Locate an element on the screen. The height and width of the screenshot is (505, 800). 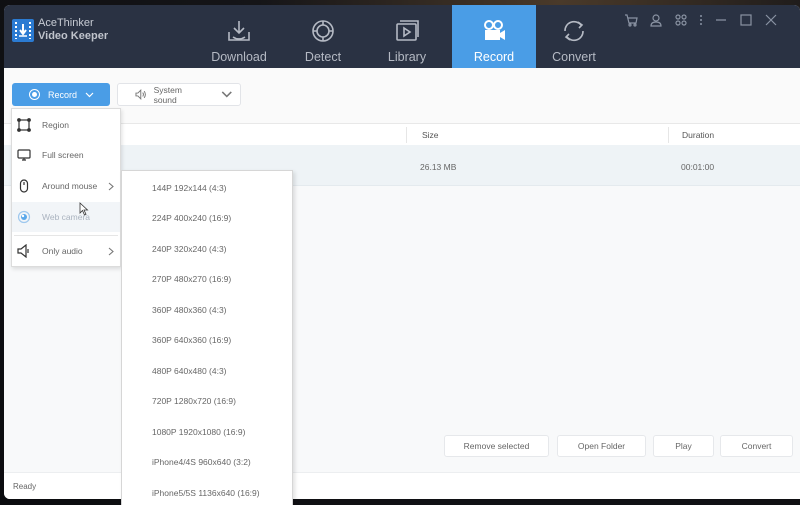
row-size: 26.13 MB is located at coordinates (438, 167).